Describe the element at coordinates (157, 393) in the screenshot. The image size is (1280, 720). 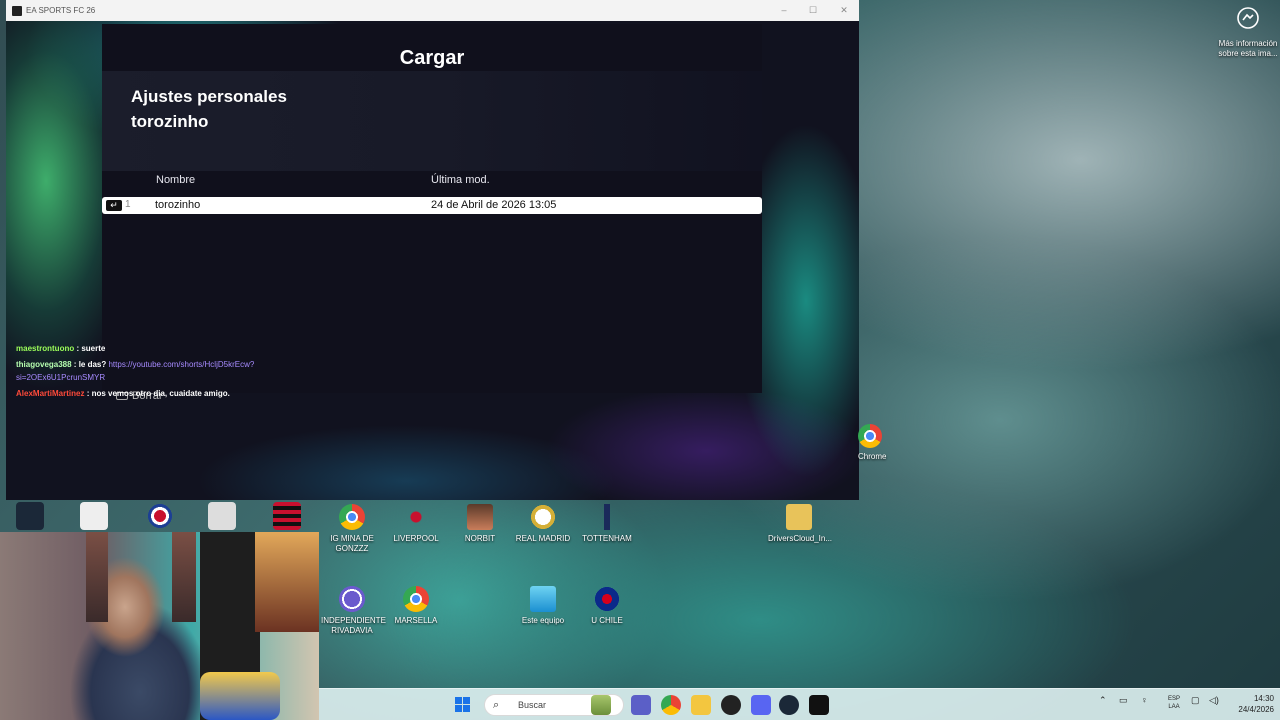
I see `chat-text: : nos vemos otro dia, cuaidate amigo.` at that location.